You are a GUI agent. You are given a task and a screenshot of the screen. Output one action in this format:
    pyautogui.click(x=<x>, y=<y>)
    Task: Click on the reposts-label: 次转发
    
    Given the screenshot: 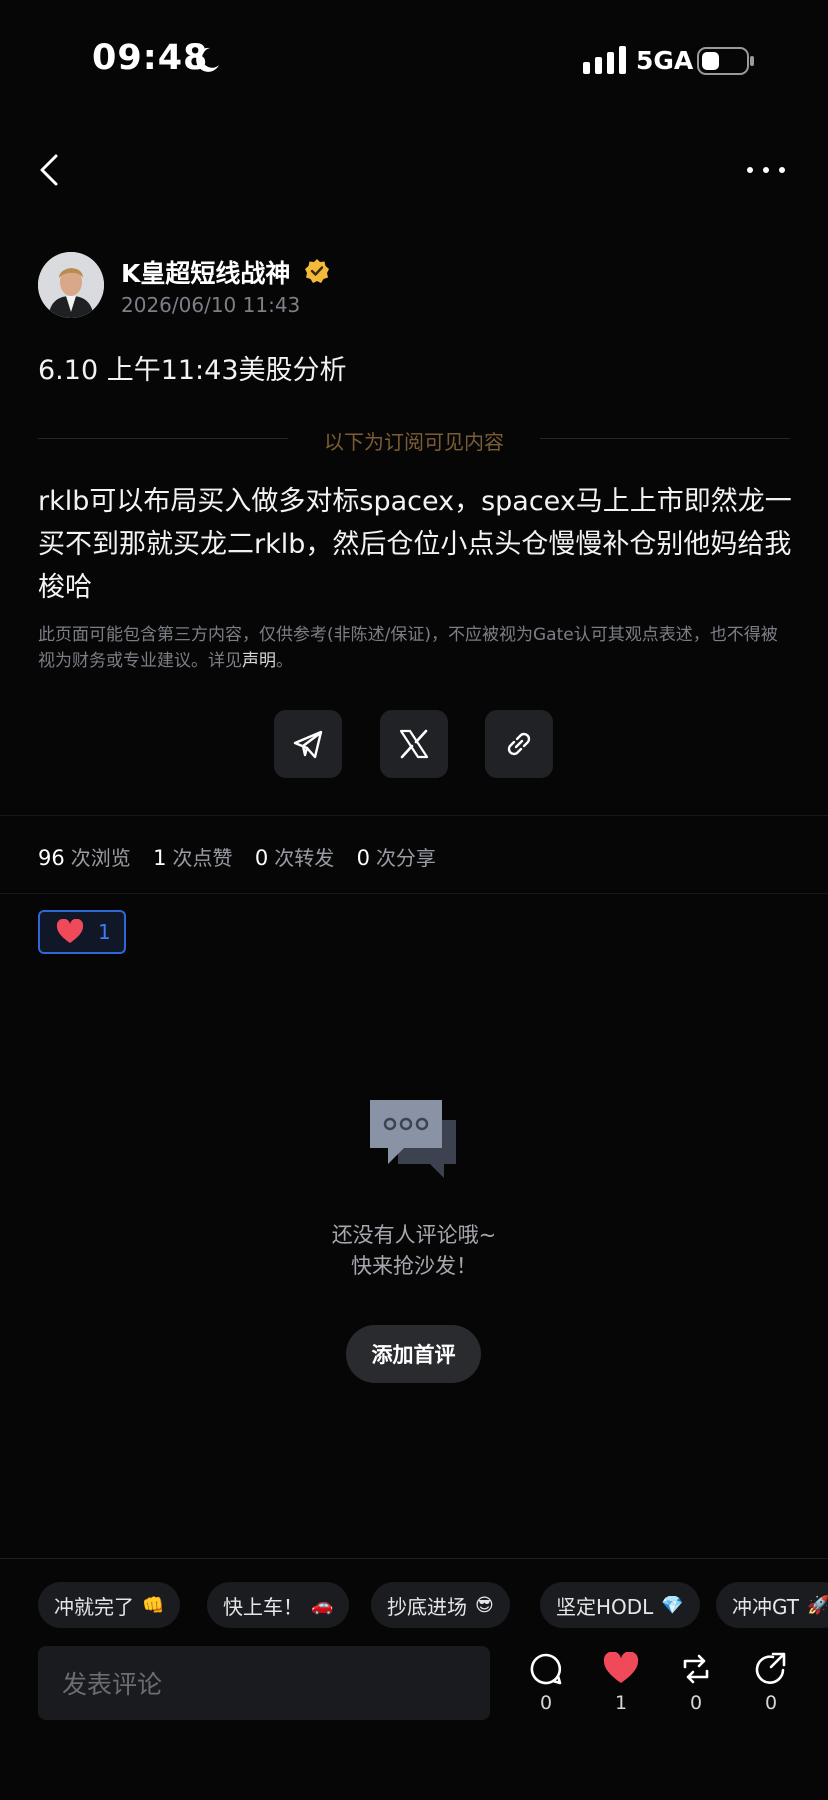 What is the action you would take?
    pyautogui.click(x=304, y=858)
    